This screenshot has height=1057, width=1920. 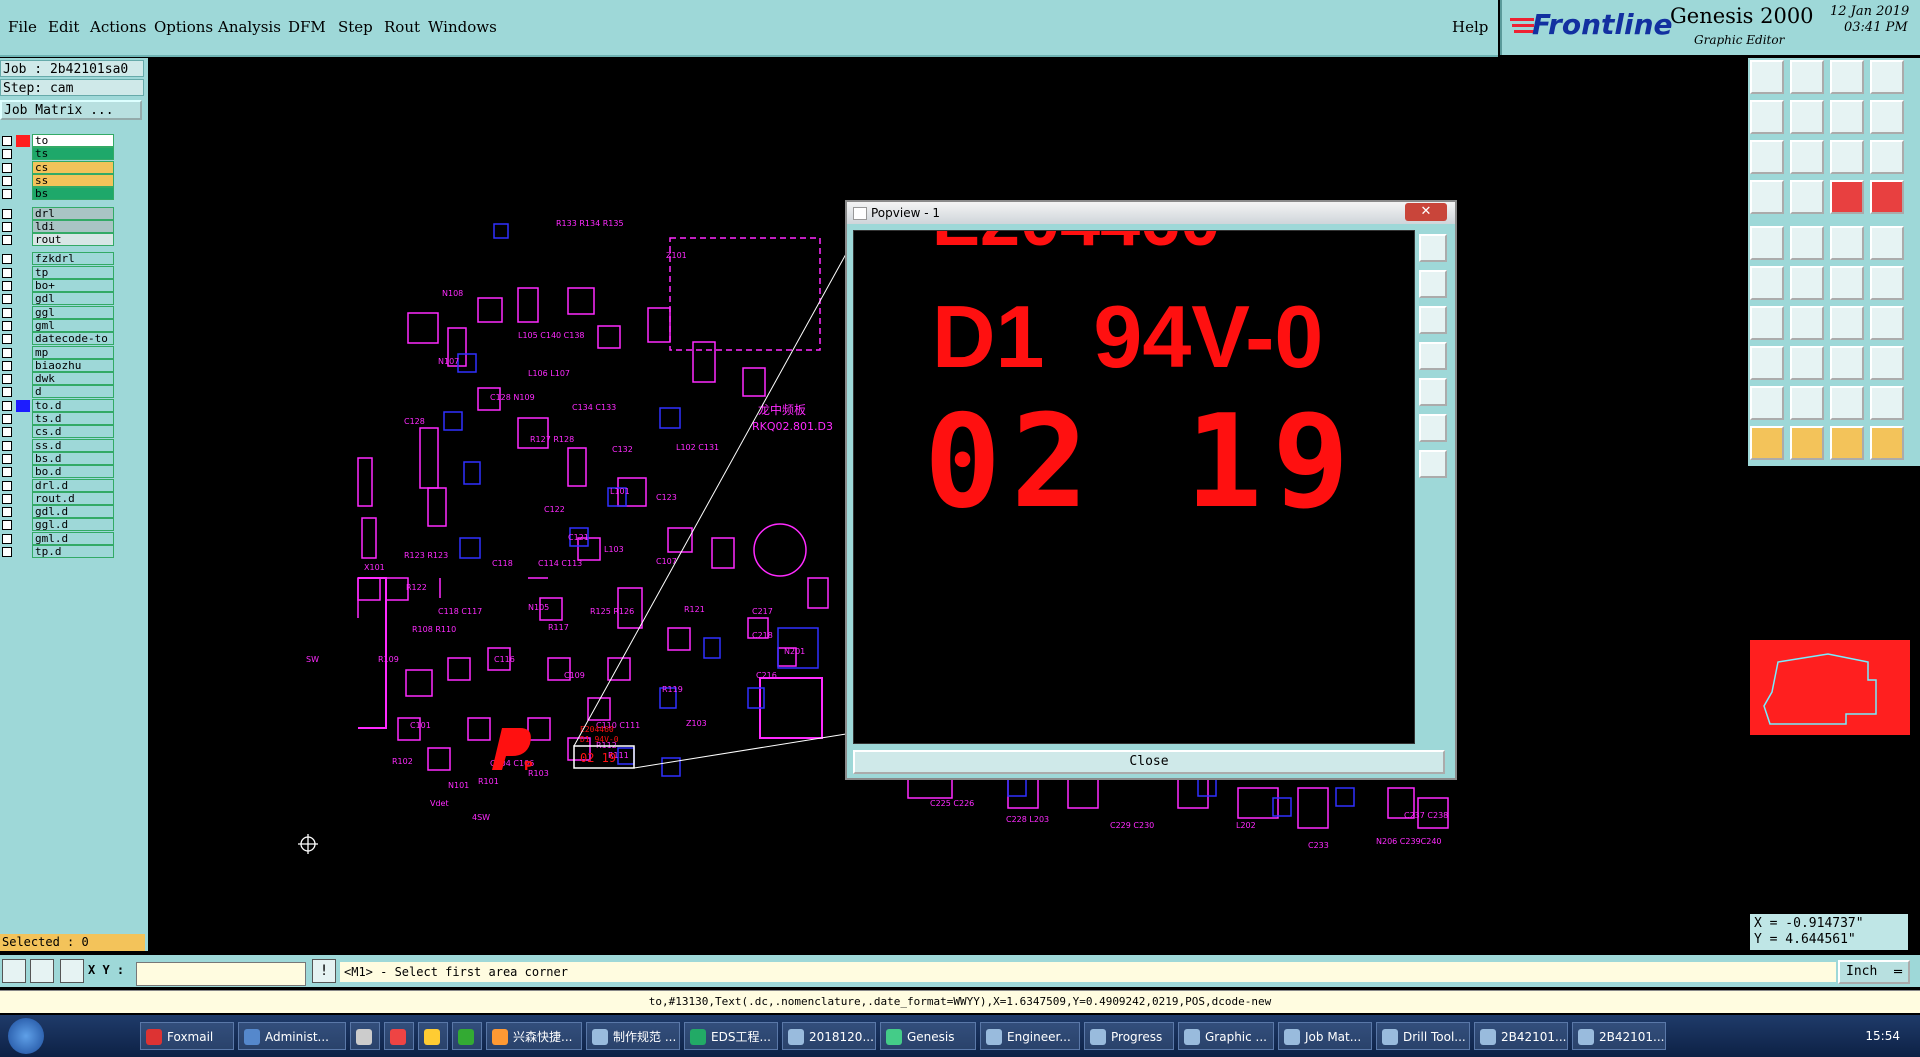 I want to click on triangle4-icon, so click(x=1887, y=403).